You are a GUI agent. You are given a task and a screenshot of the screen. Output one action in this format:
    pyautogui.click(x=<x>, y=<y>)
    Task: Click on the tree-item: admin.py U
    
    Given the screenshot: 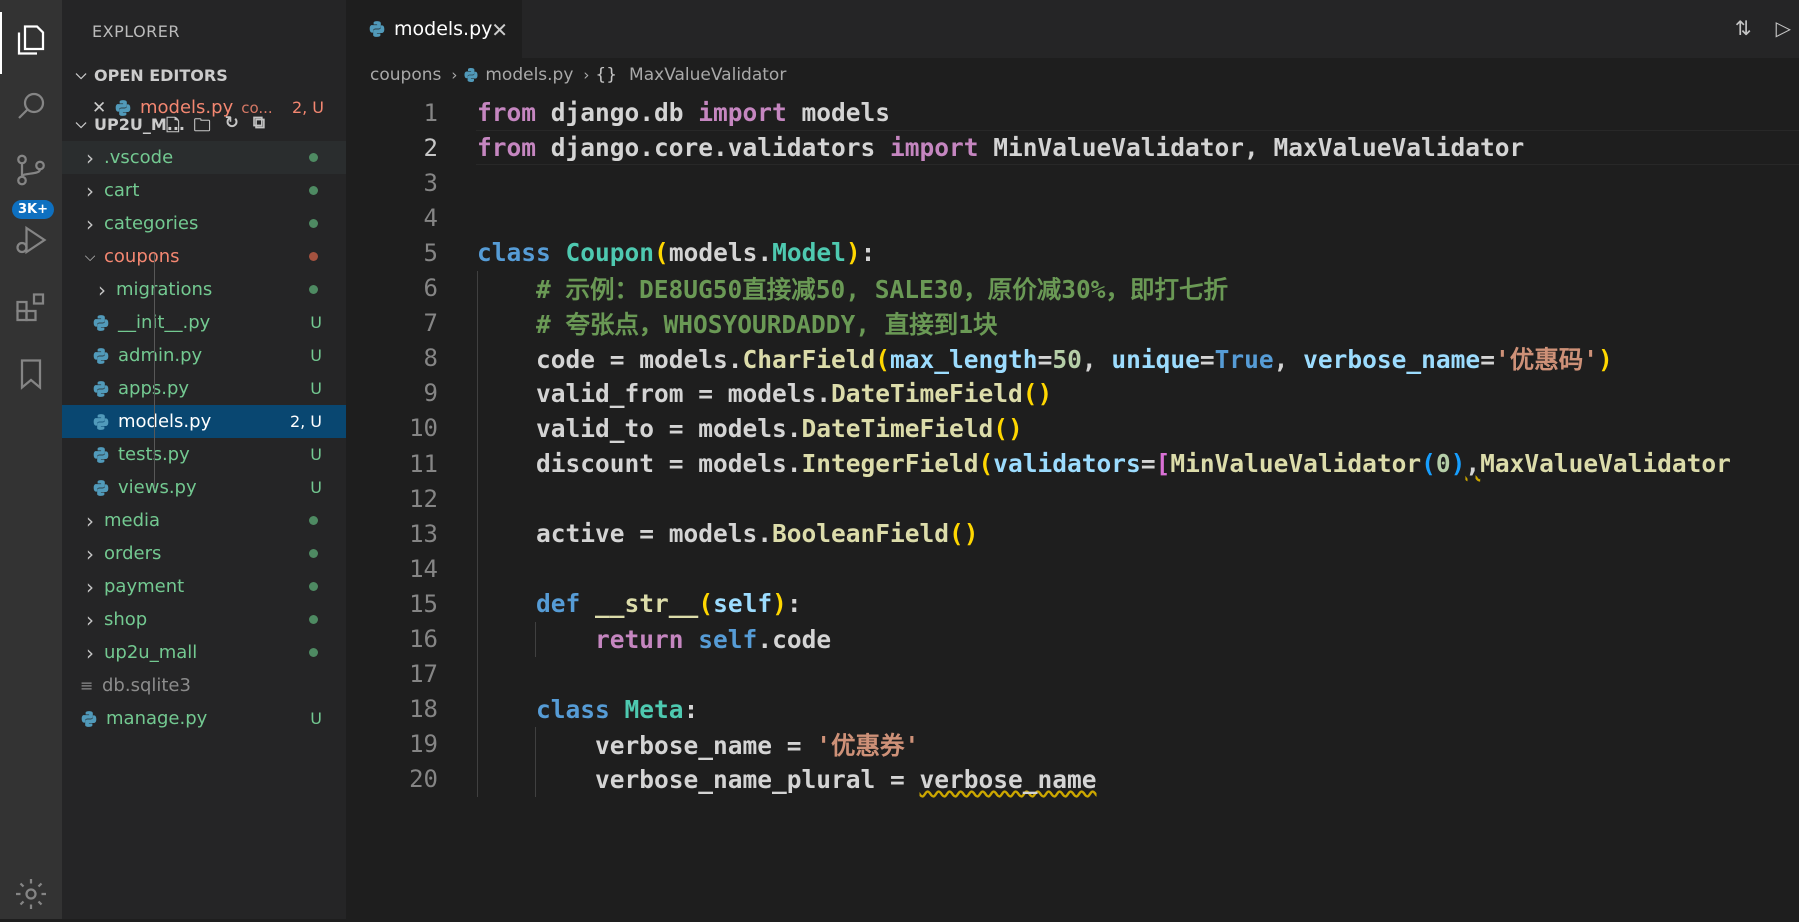 What is the action you would take?
    pyautogui.click(x=204, y=355)
    